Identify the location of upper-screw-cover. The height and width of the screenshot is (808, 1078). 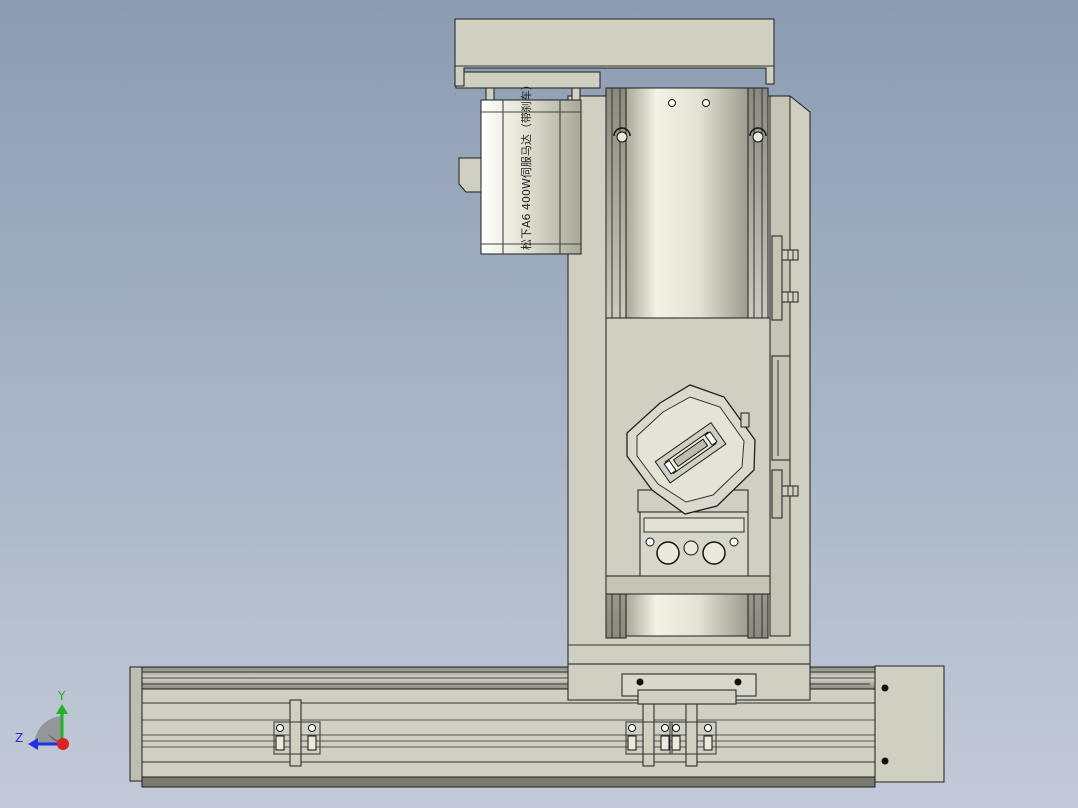
(687, 203).